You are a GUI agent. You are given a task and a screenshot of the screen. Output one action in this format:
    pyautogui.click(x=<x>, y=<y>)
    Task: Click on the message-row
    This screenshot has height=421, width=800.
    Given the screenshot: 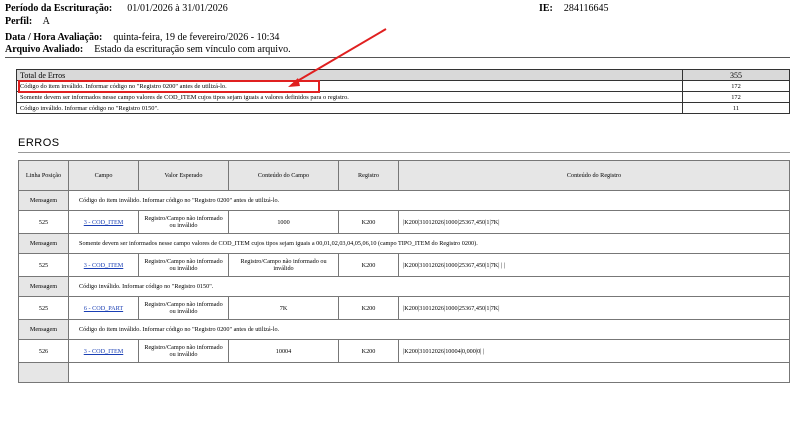 What is the action you would take?
    pyautogui.click(x=404, y=372)
    